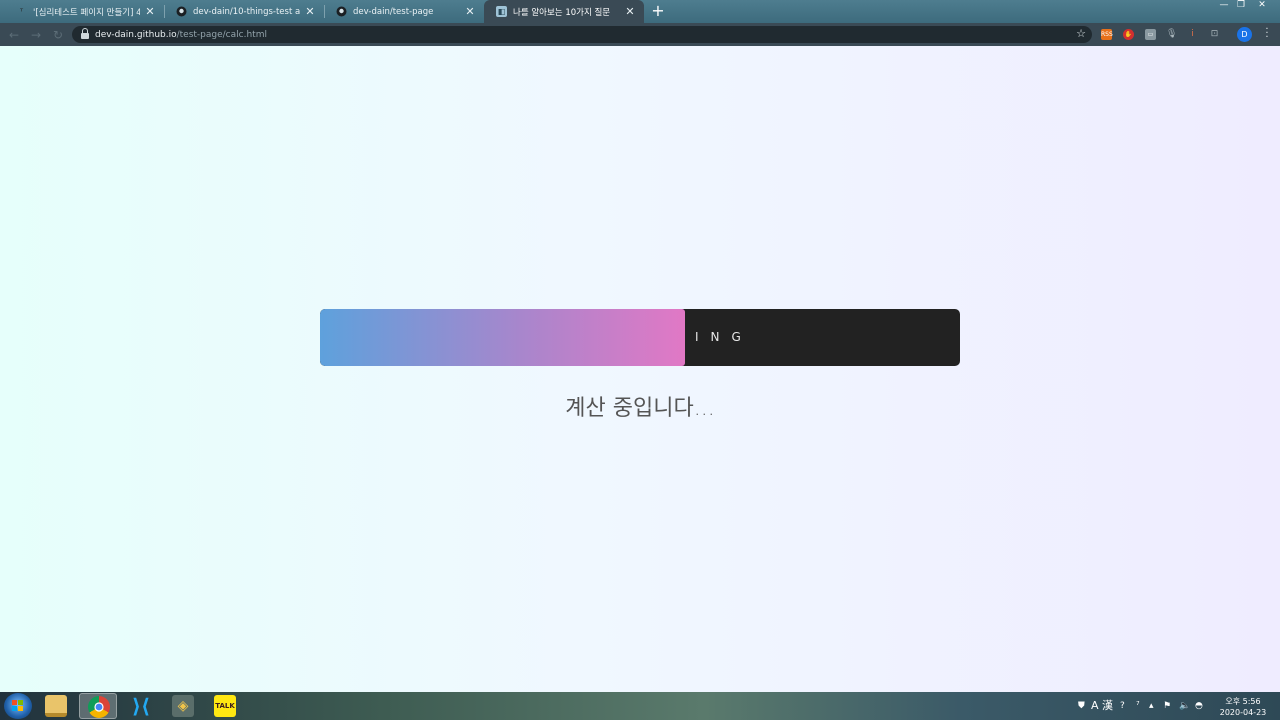 The image size is (1280, 720). I want to click on taskbar-chrome, so click(98, 706).